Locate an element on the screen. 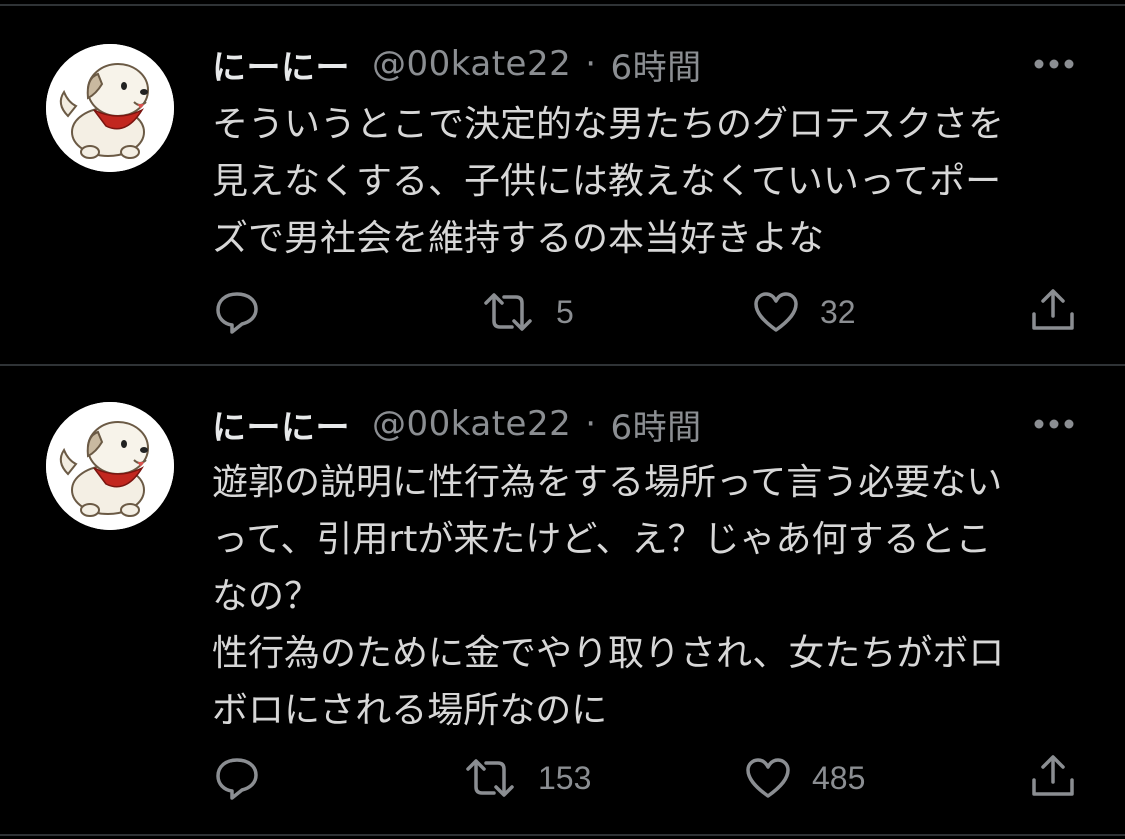  like-count: 485 is located at coordinates (839, 777).